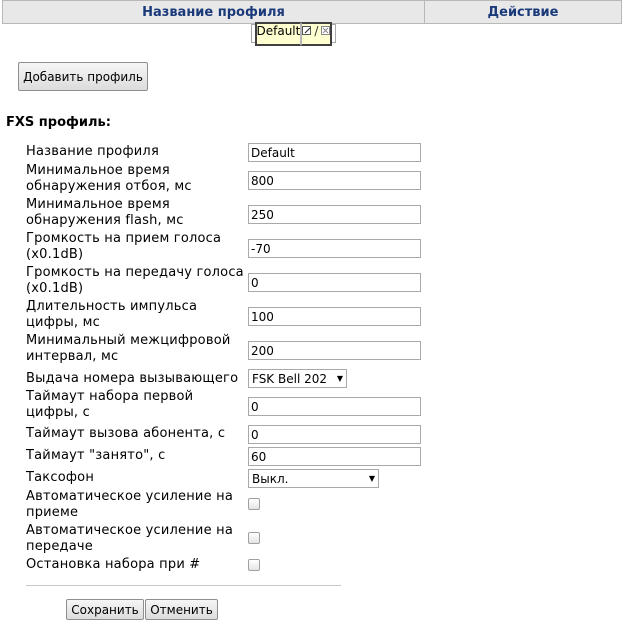  What do you see at coordinates (129, 504) in the screenshot?
I see `agc-rx-label: Автоматическое усиление на приеме` at bounding box center [129, 504].